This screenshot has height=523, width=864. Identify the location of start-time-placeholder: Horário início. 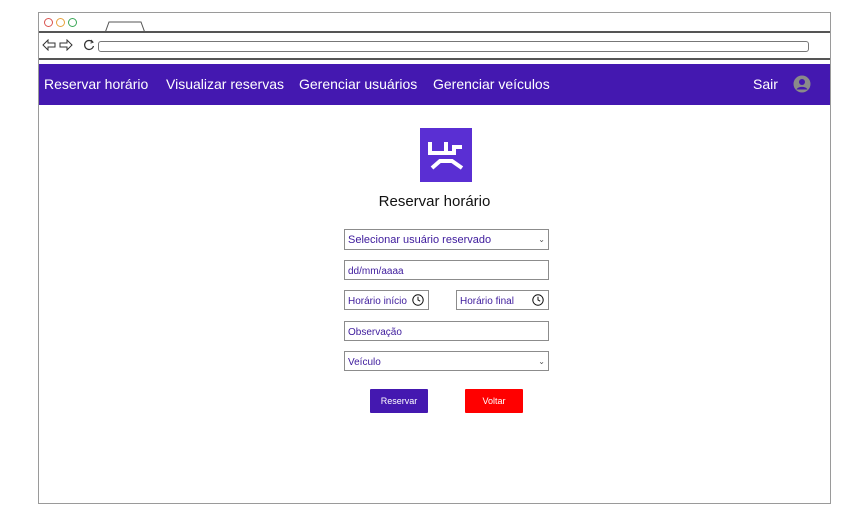
(377, 301).